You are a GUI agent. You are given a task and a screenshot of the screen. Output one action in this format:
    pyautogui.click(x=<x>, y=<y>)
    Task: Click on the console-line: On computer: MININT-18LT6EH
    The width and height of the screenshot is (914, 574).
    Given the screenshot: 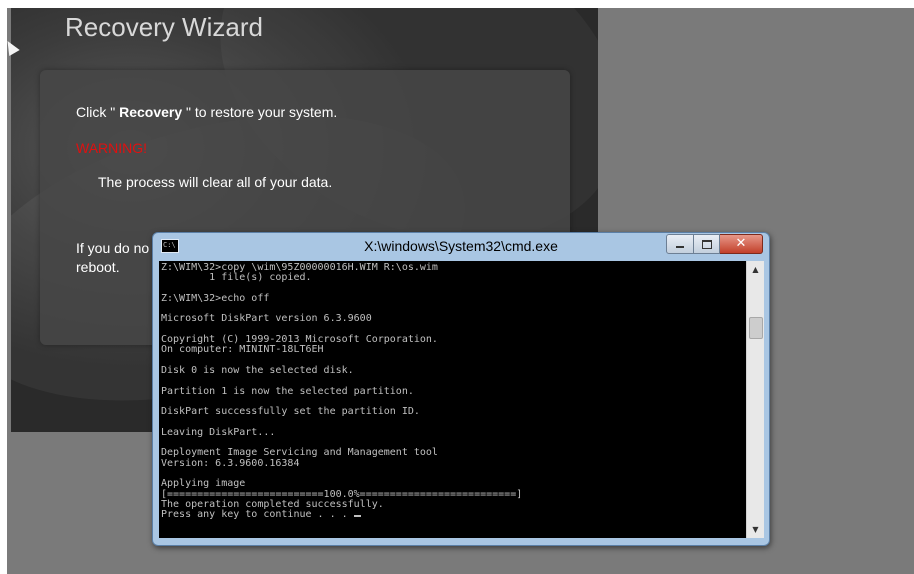 What is the action you would take?
    pyautogui.click(x=242, y=350)
    